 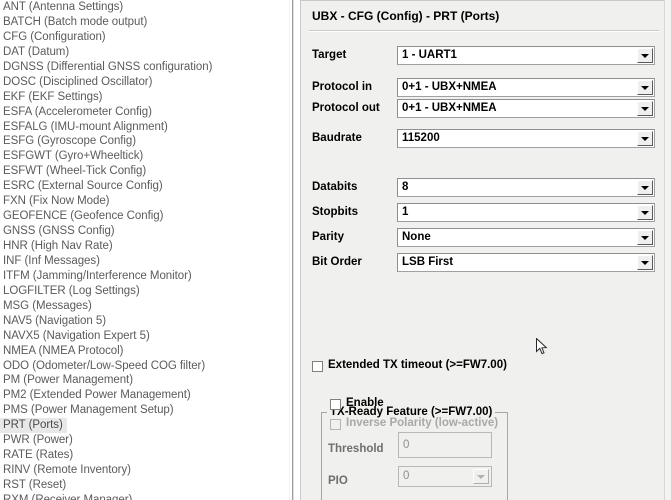 I want to click on sidebar-item-cfg: CFG (Configuration), so click(x=144, y=37).